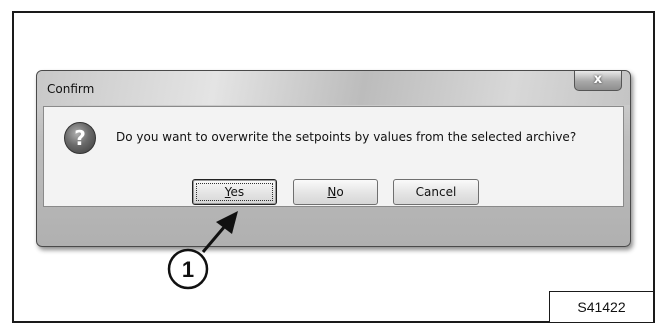 This screenshot has height=327, width=662. What do you see at coordinates (214, 239) in the screenshot?
I see `callout-arrow-line` at bounding box center [214, 239].